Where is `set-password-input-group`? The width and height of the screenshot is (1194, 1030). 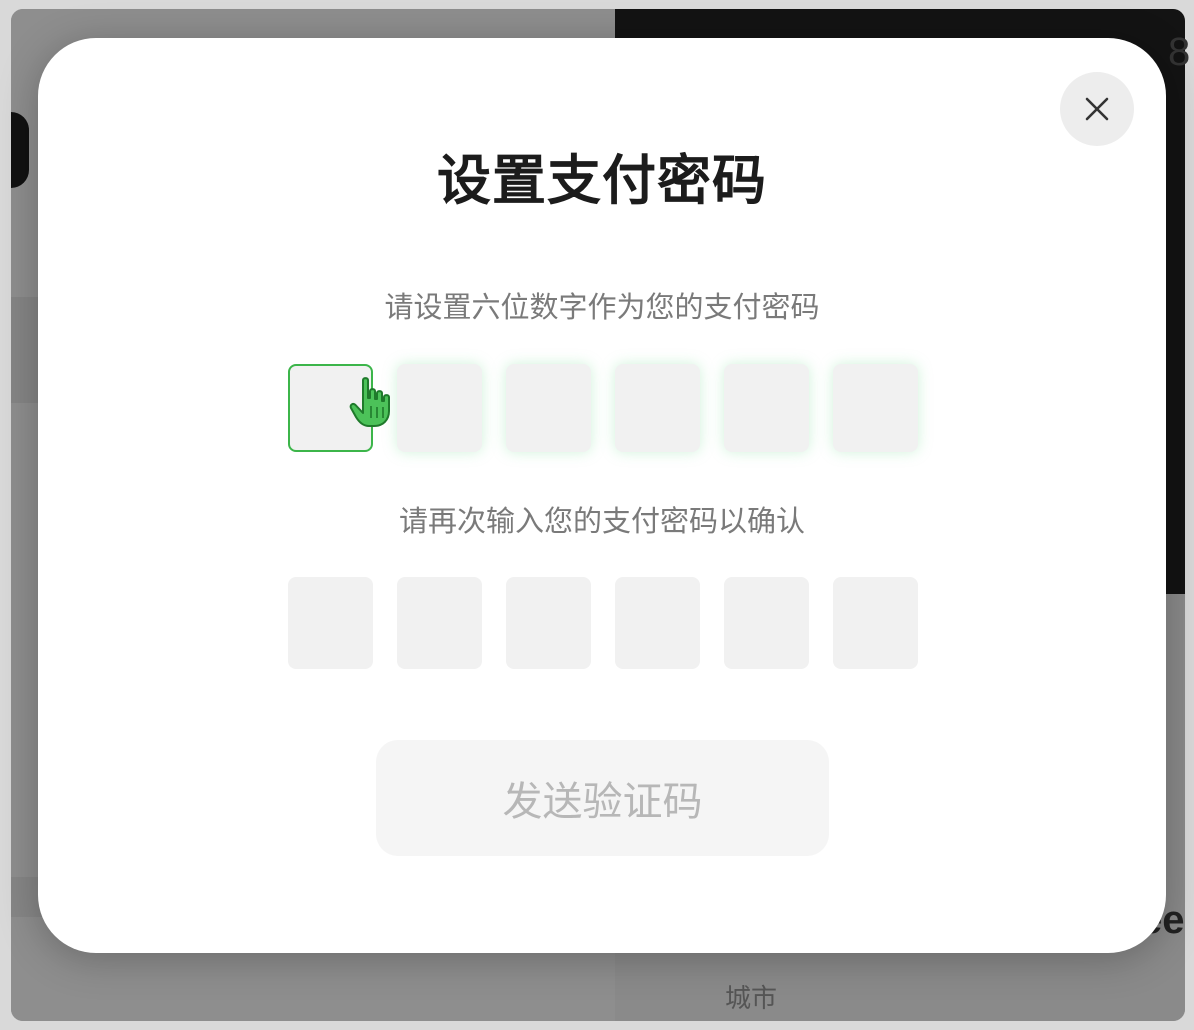 set-password-input-group is located at coordinates (603, 408).